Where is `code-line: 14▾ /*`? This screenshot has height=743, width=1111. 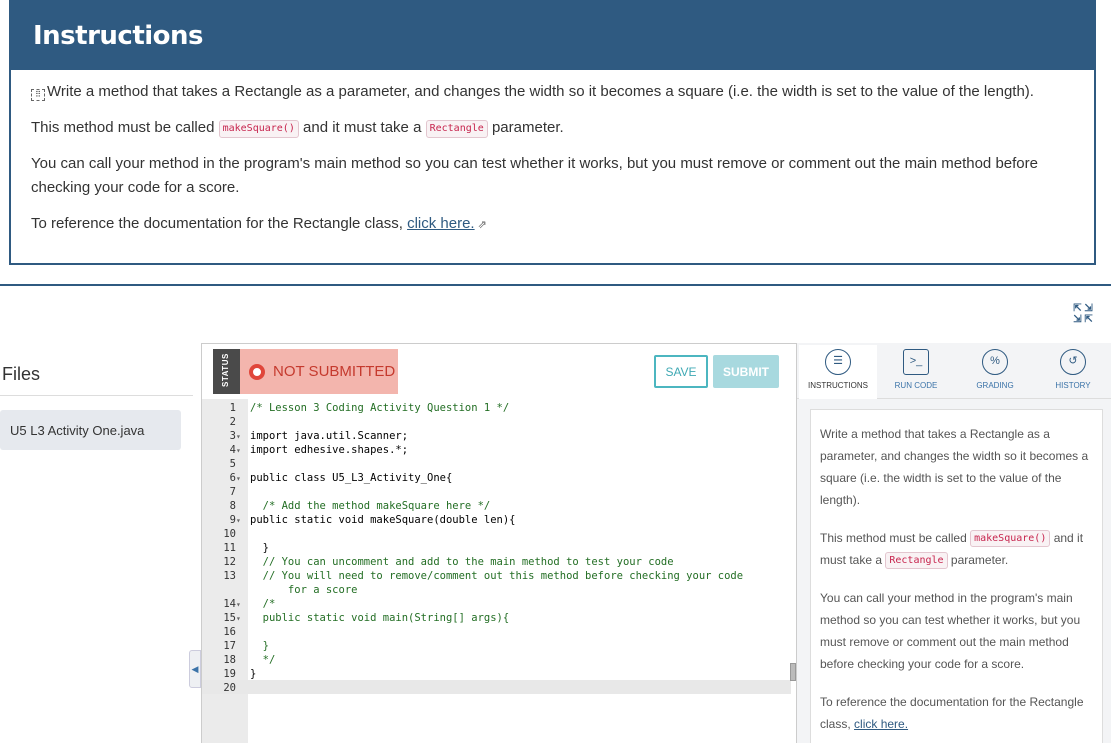
code-line: 14▾ /* is located at coordinates (497, 604).